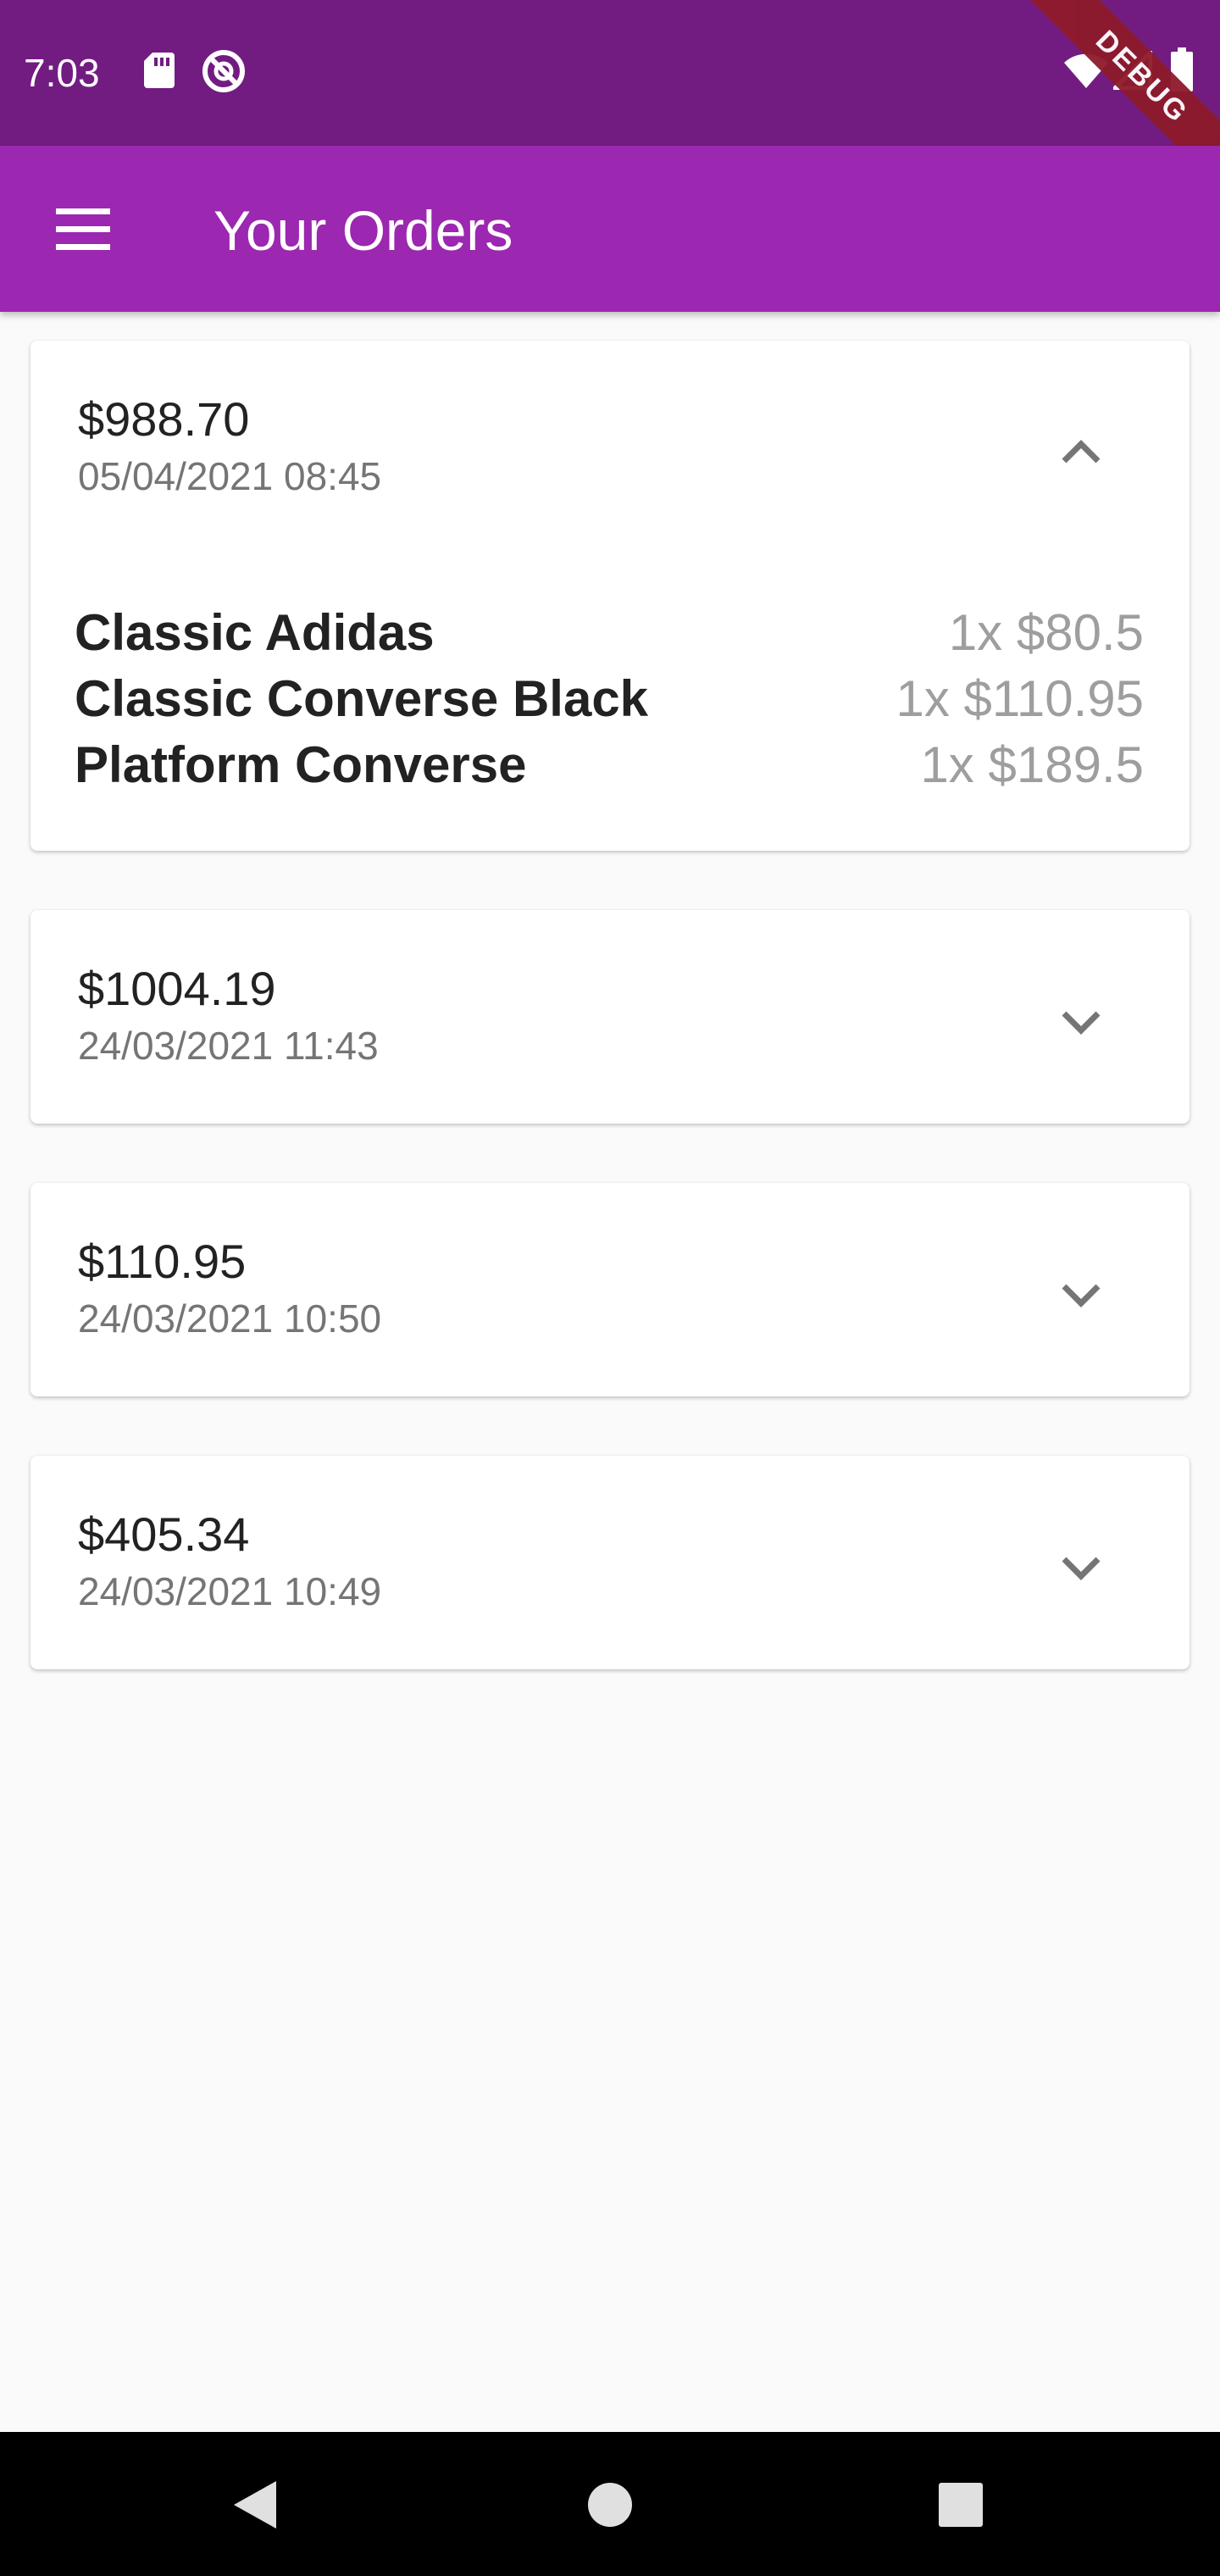  What do you see at coordinates (362, 698) in the screenshot?
I see `item-name: Classic Converse Black` at bounding box center [362, 698].